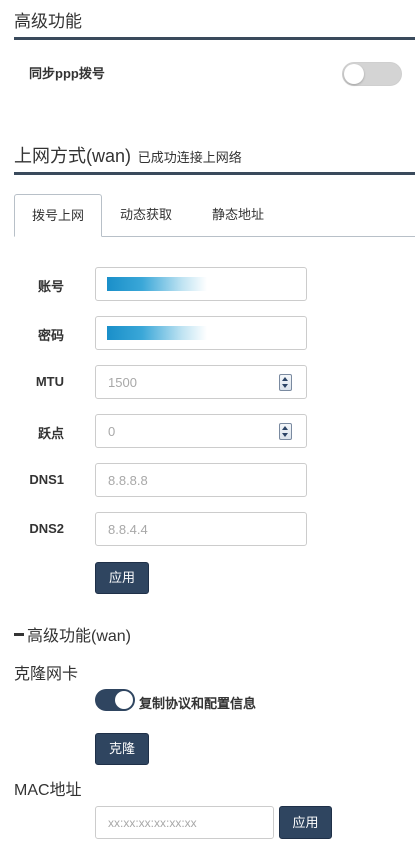 The height and width of the screenshot is (848, 415). What do you see at coordinates (50, 433) in the screenshot?
I see `hop-label: 跃点` at bounding box center [50, 433].